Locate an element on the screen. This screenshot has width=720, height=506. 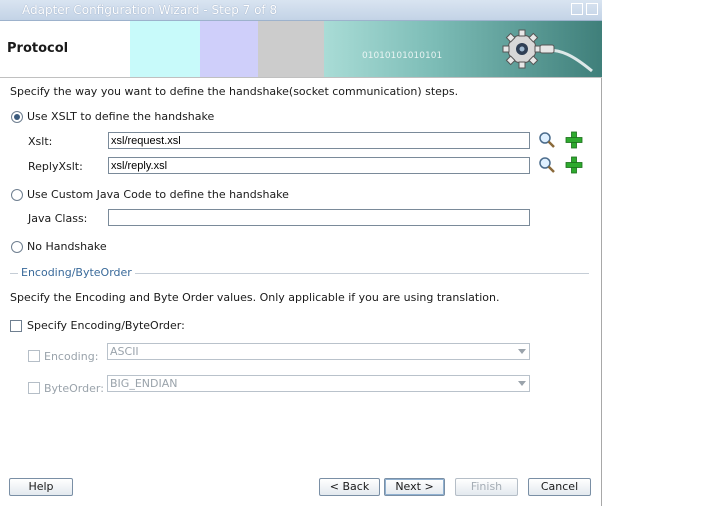
next-button-label: Next > is located at coordinates (414, 486).